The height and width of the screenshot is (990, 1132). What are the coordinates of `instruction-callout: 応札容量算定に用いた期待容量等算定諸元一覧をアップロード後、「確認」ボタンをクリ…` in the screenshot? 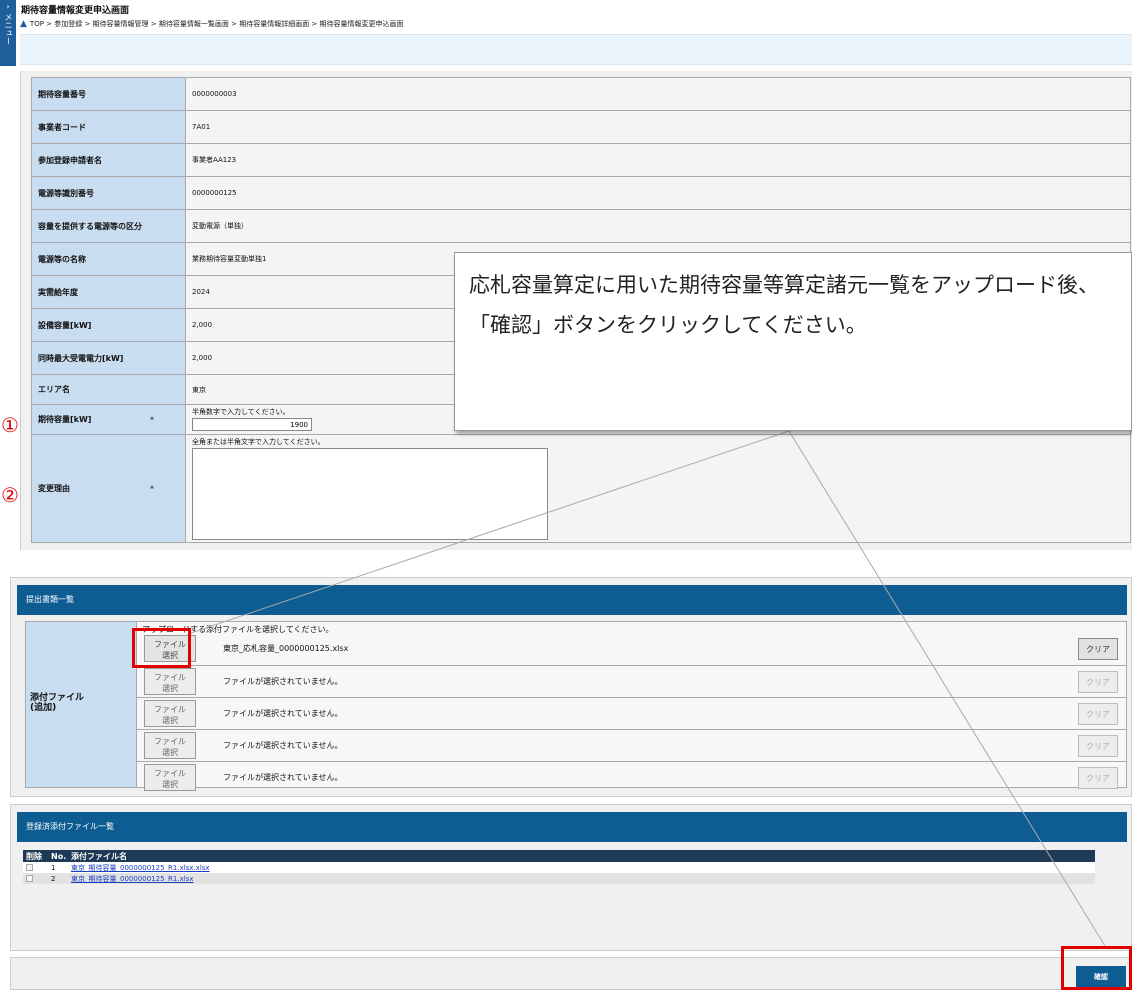 It's located at (793, 341).